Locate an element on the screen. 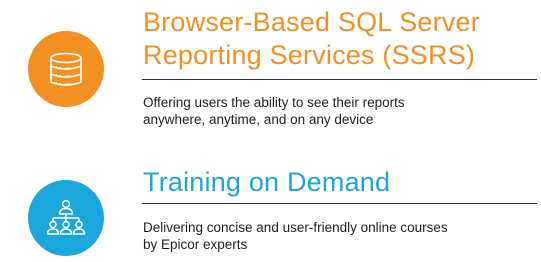 This screenshot has width=541, height=262. feature-title-line: Browser-Based SQL Server is located at coordinates (311, 22).